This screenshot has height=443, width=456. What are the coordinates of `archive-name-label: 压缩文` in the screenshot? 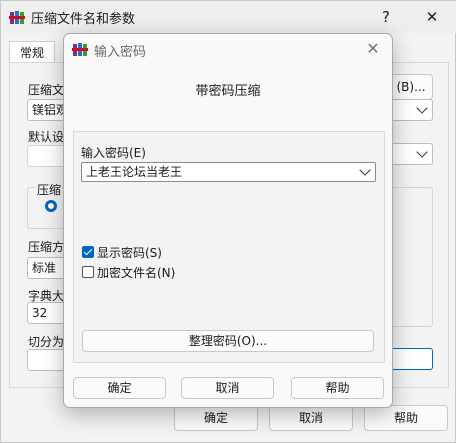 It's located at (46, 90).